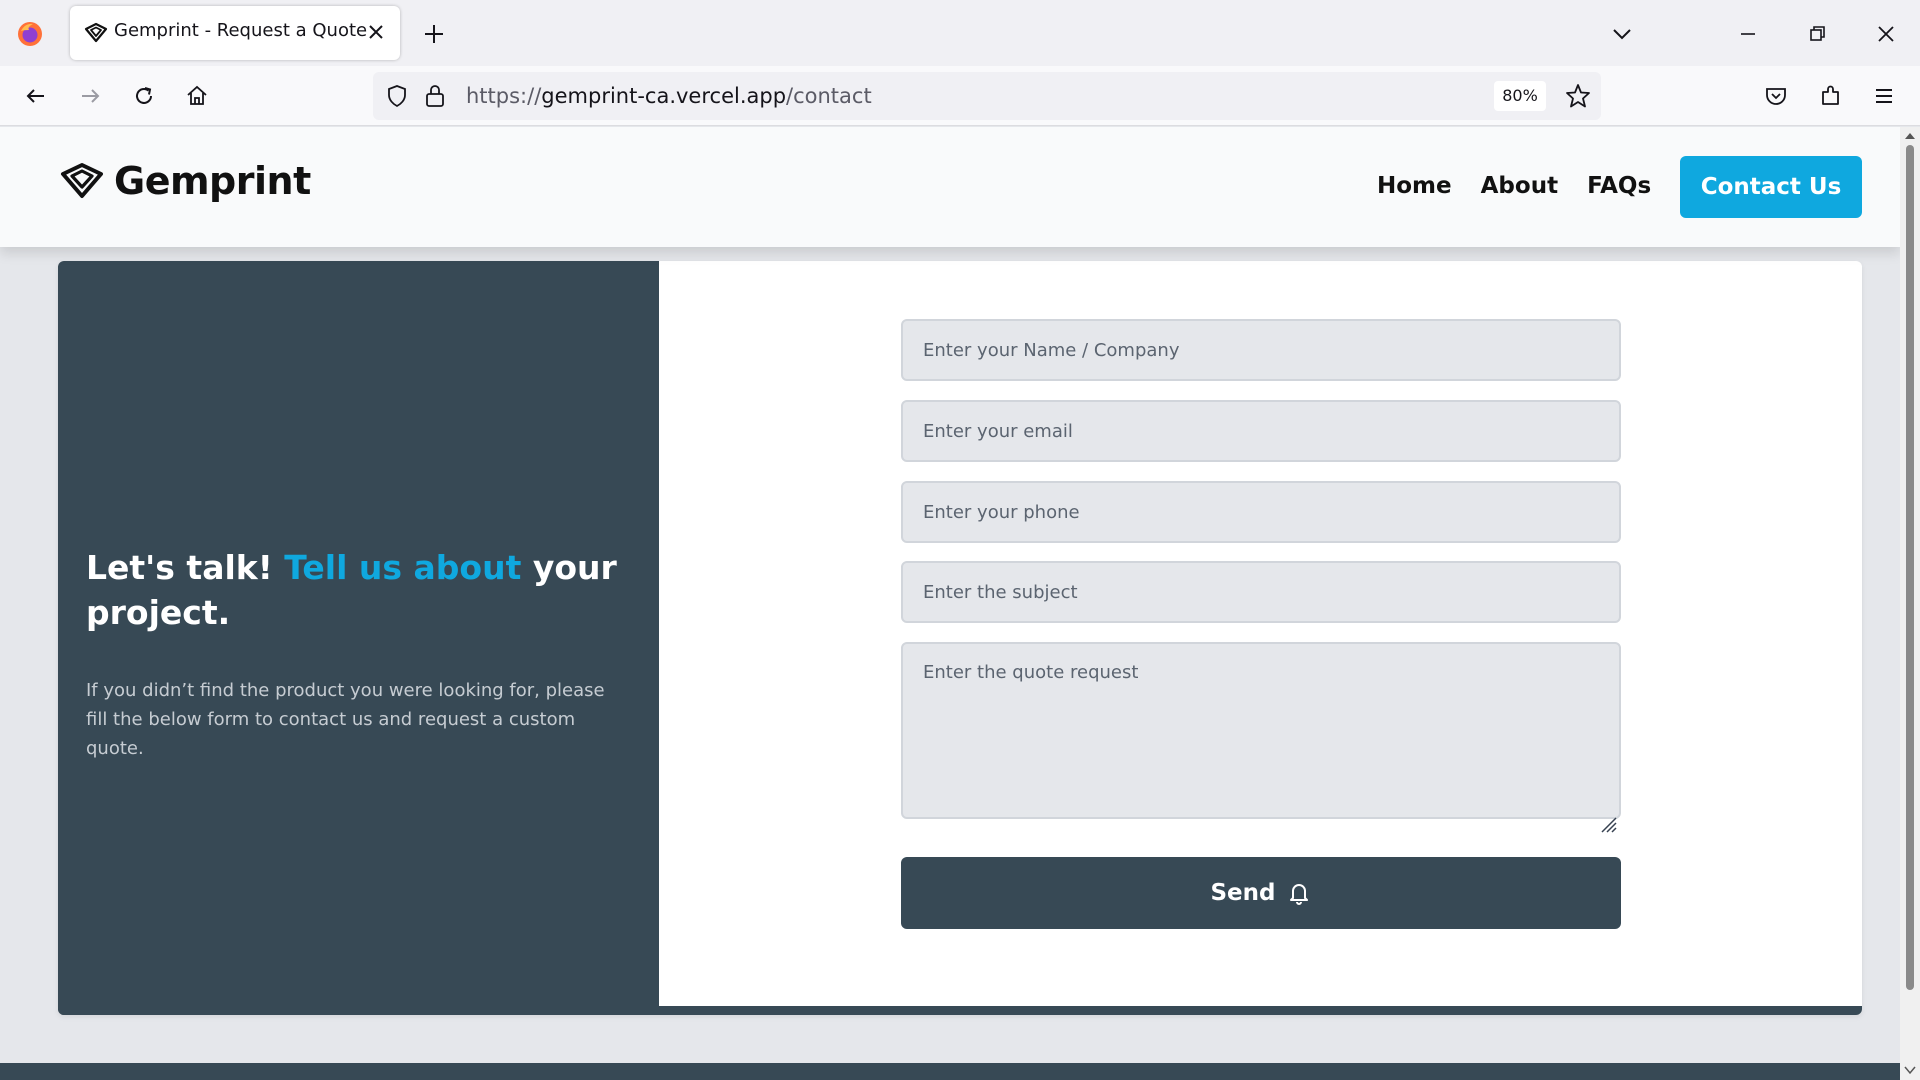 The width and height of the screenshot is (1920, 1080). What do you see at coordinates (1910, 567) in the screenshot?
I see `scroll-thumb` at bounding box center [1910, 567].